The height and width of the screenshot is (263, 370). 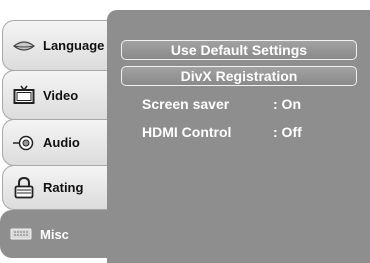 I want to click on divx-registration-button: DivX Registration, so click(x=239, y=76).